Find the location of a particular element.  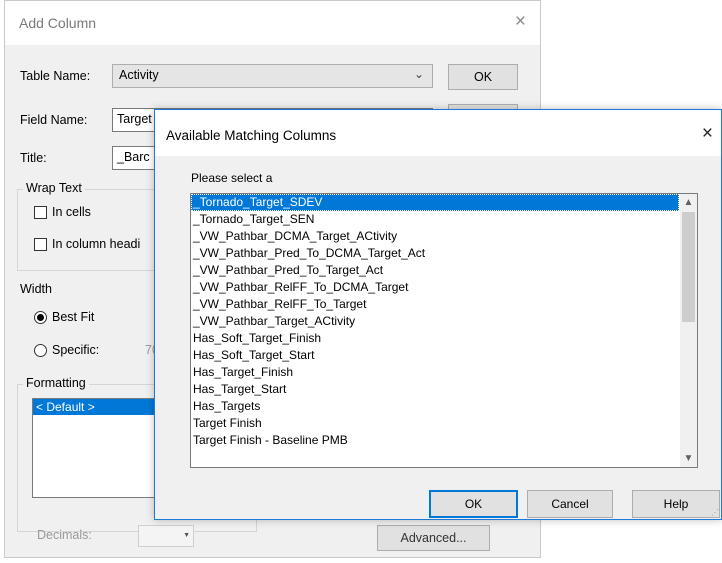

list-item: _VW_Pathbar_Pred_To_Target_Act is located at coordinates (435, 270).